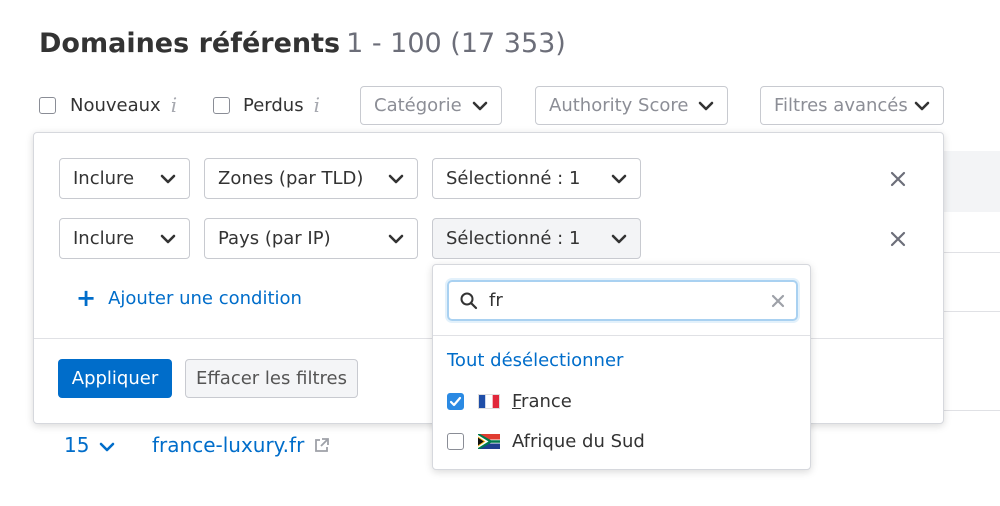 The width and height of the screenshot is (1000, 506). I want to click on page-title: Domaines référents 1 - 100 (17 353), so click(302, 43).